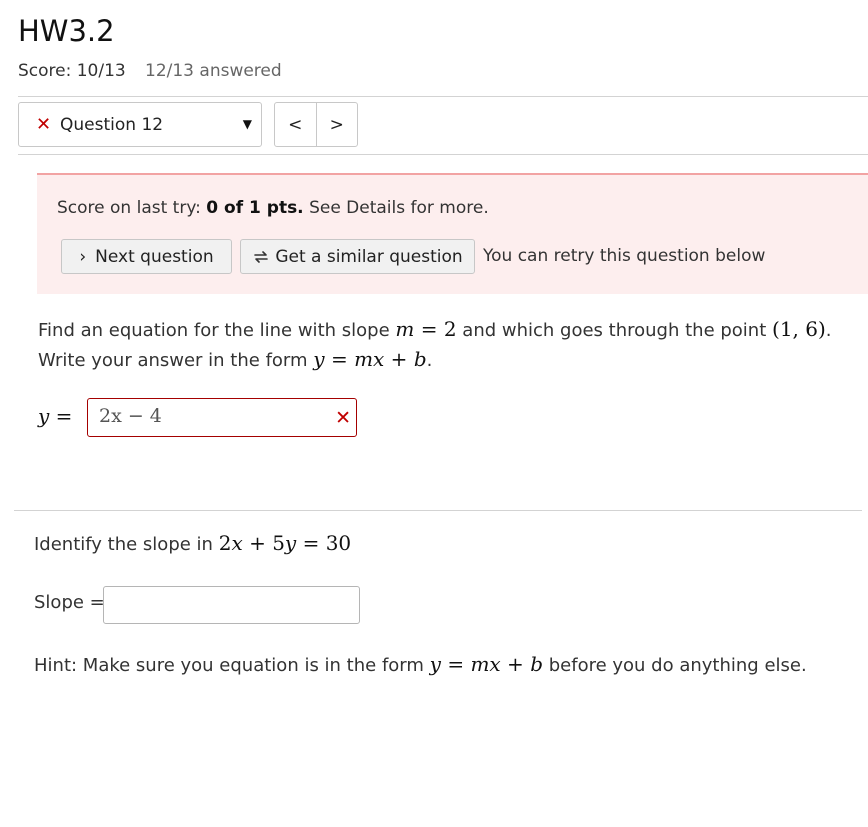  Describe the element at coordinates (369, 256) in the screenshot. I see `similar-question-label: Get a similar question` at that location.